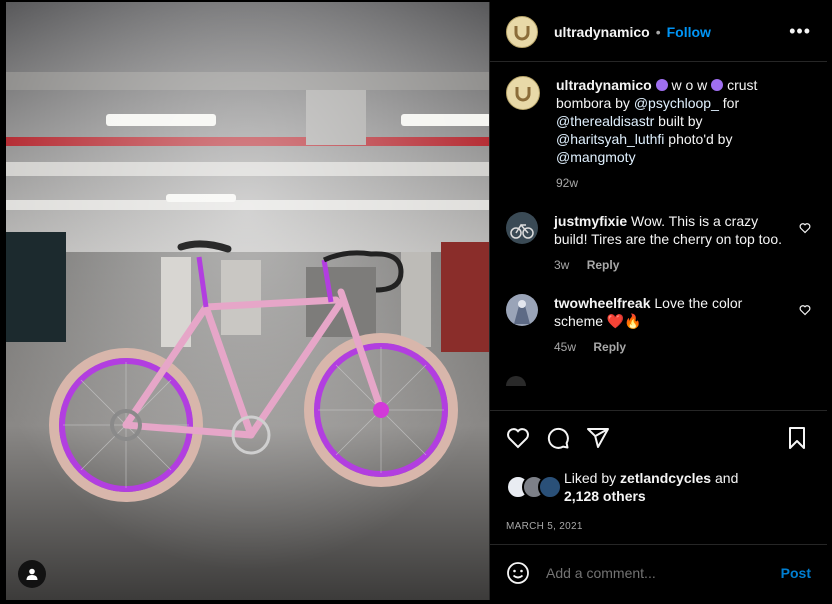 The width and height of the screenshot is (832, 604). I want to click on avatar-photo-icon, so click(522, 310).